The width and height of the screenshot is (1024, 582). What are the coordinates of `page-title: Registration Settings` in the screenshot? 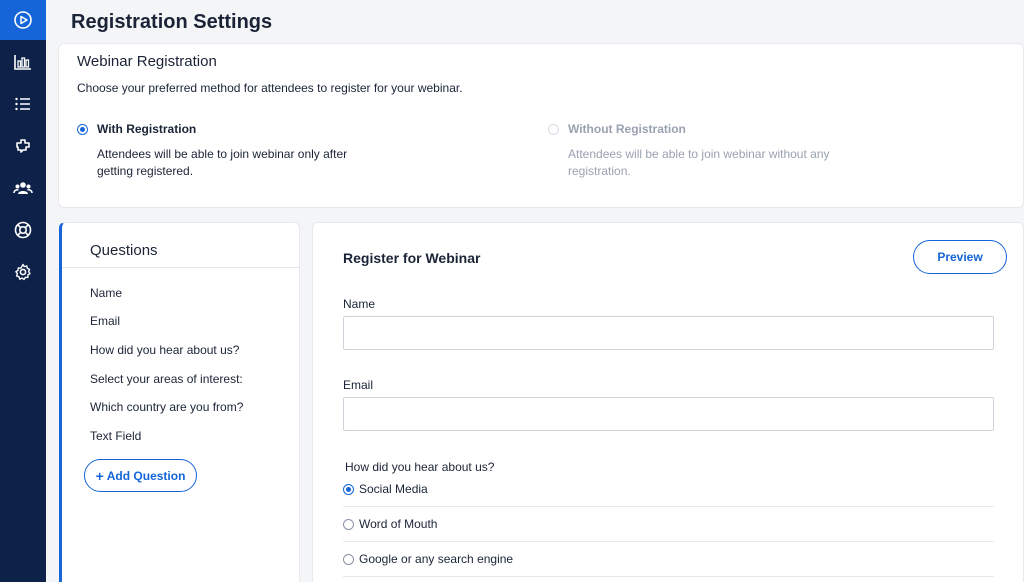 It's located at (172, 22).